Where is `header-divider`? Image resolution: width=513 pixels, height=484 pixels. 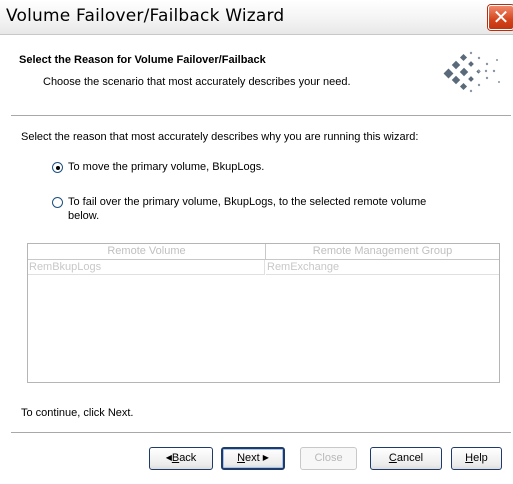 header-divider is located at coordinates (261, 116).